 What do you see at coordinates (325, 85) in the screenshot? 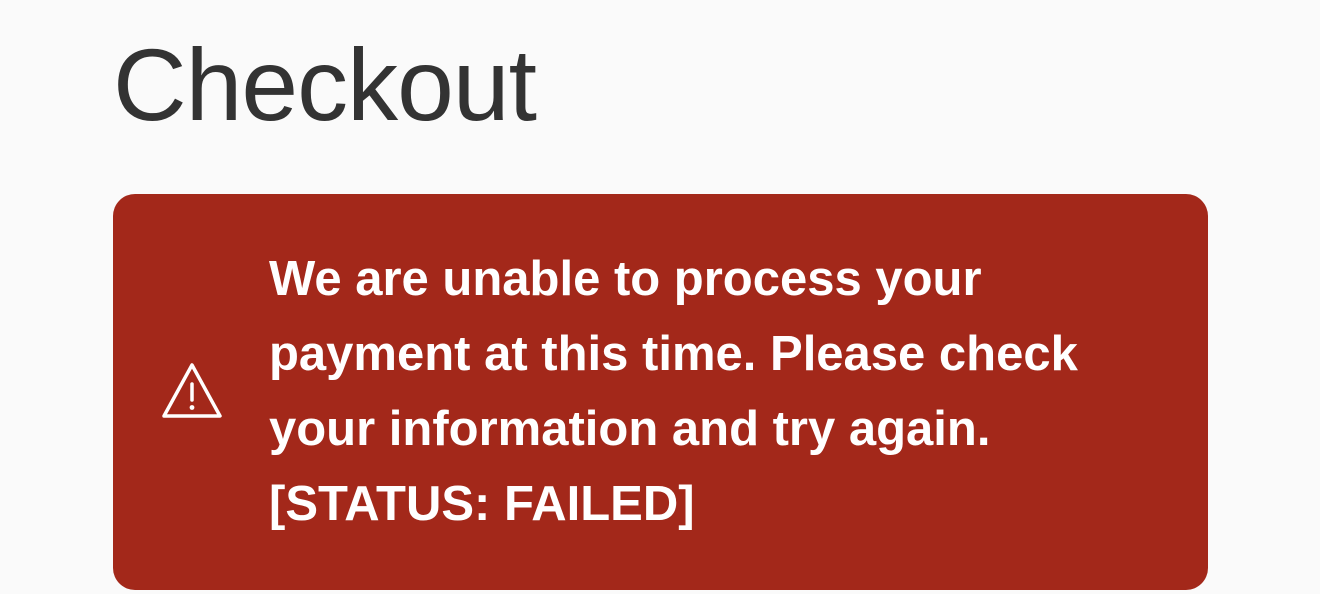
I see `page-title: Checkout` at bounding box center [325, 85].